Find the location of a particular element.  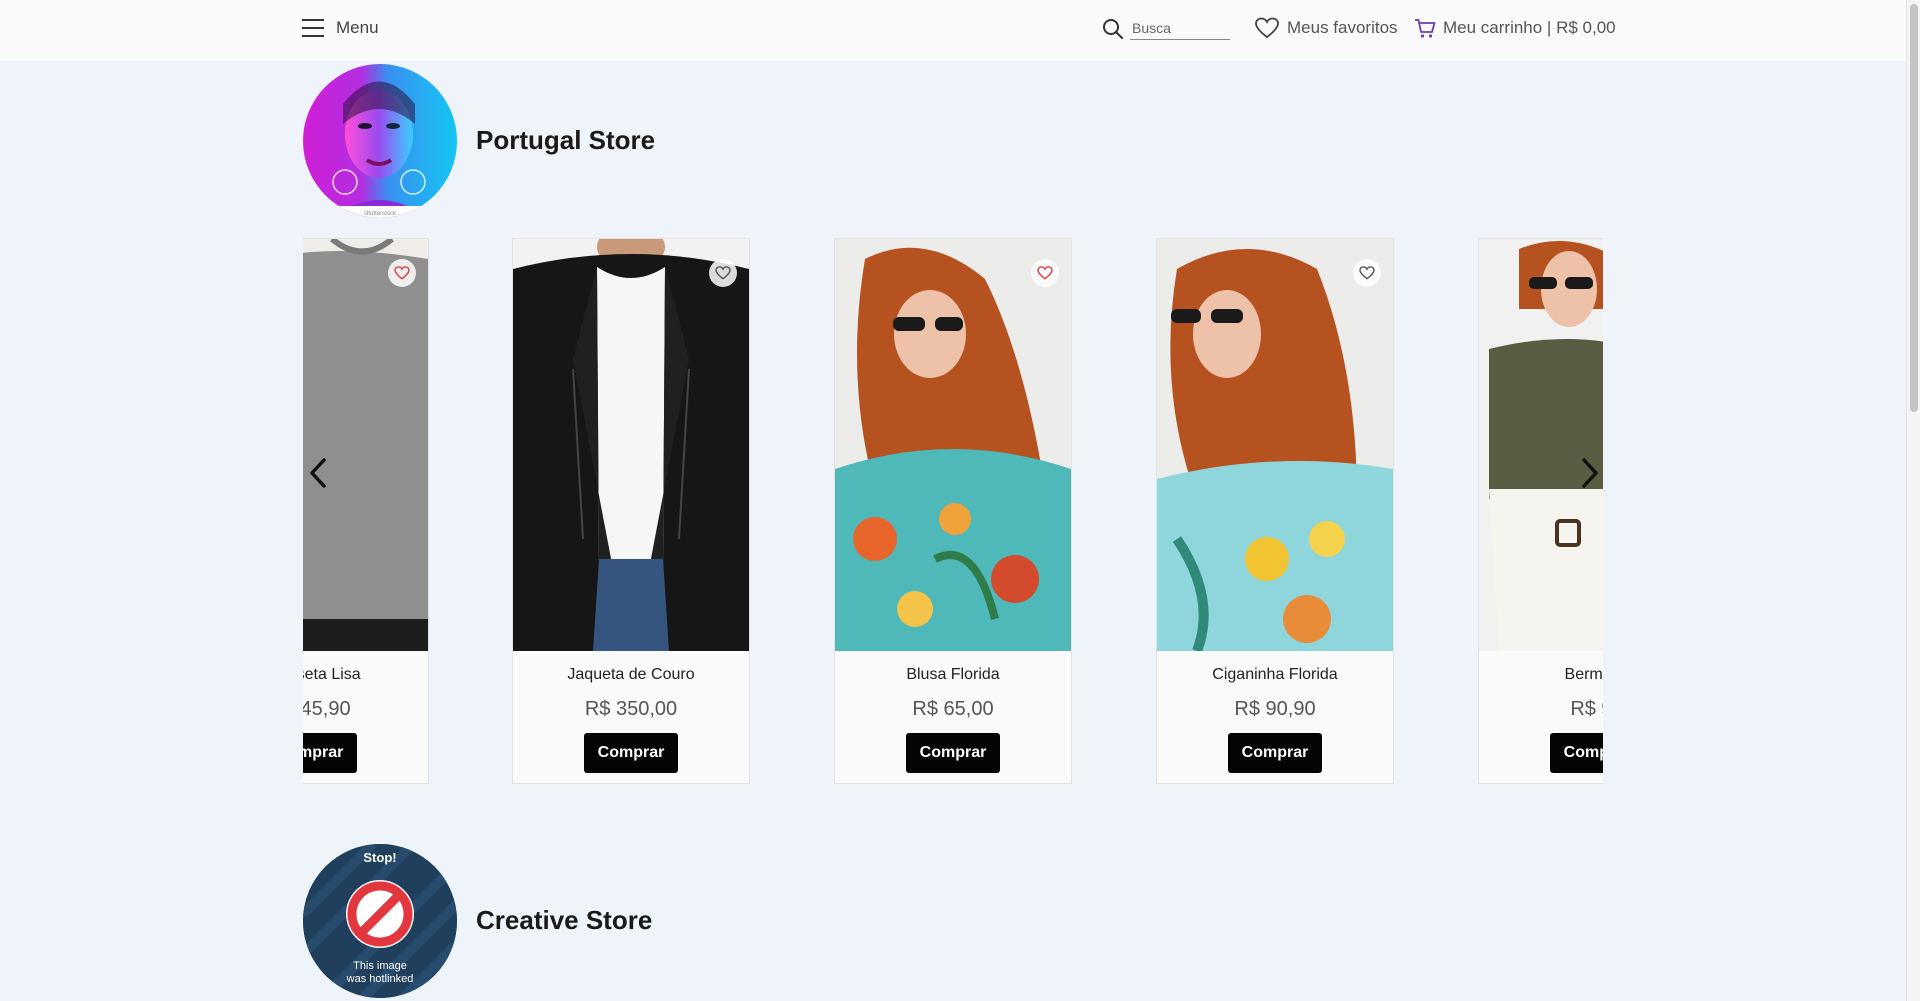

product-card: Bermuda R$ 99 Comprar is located at coordinates (1540, 511).